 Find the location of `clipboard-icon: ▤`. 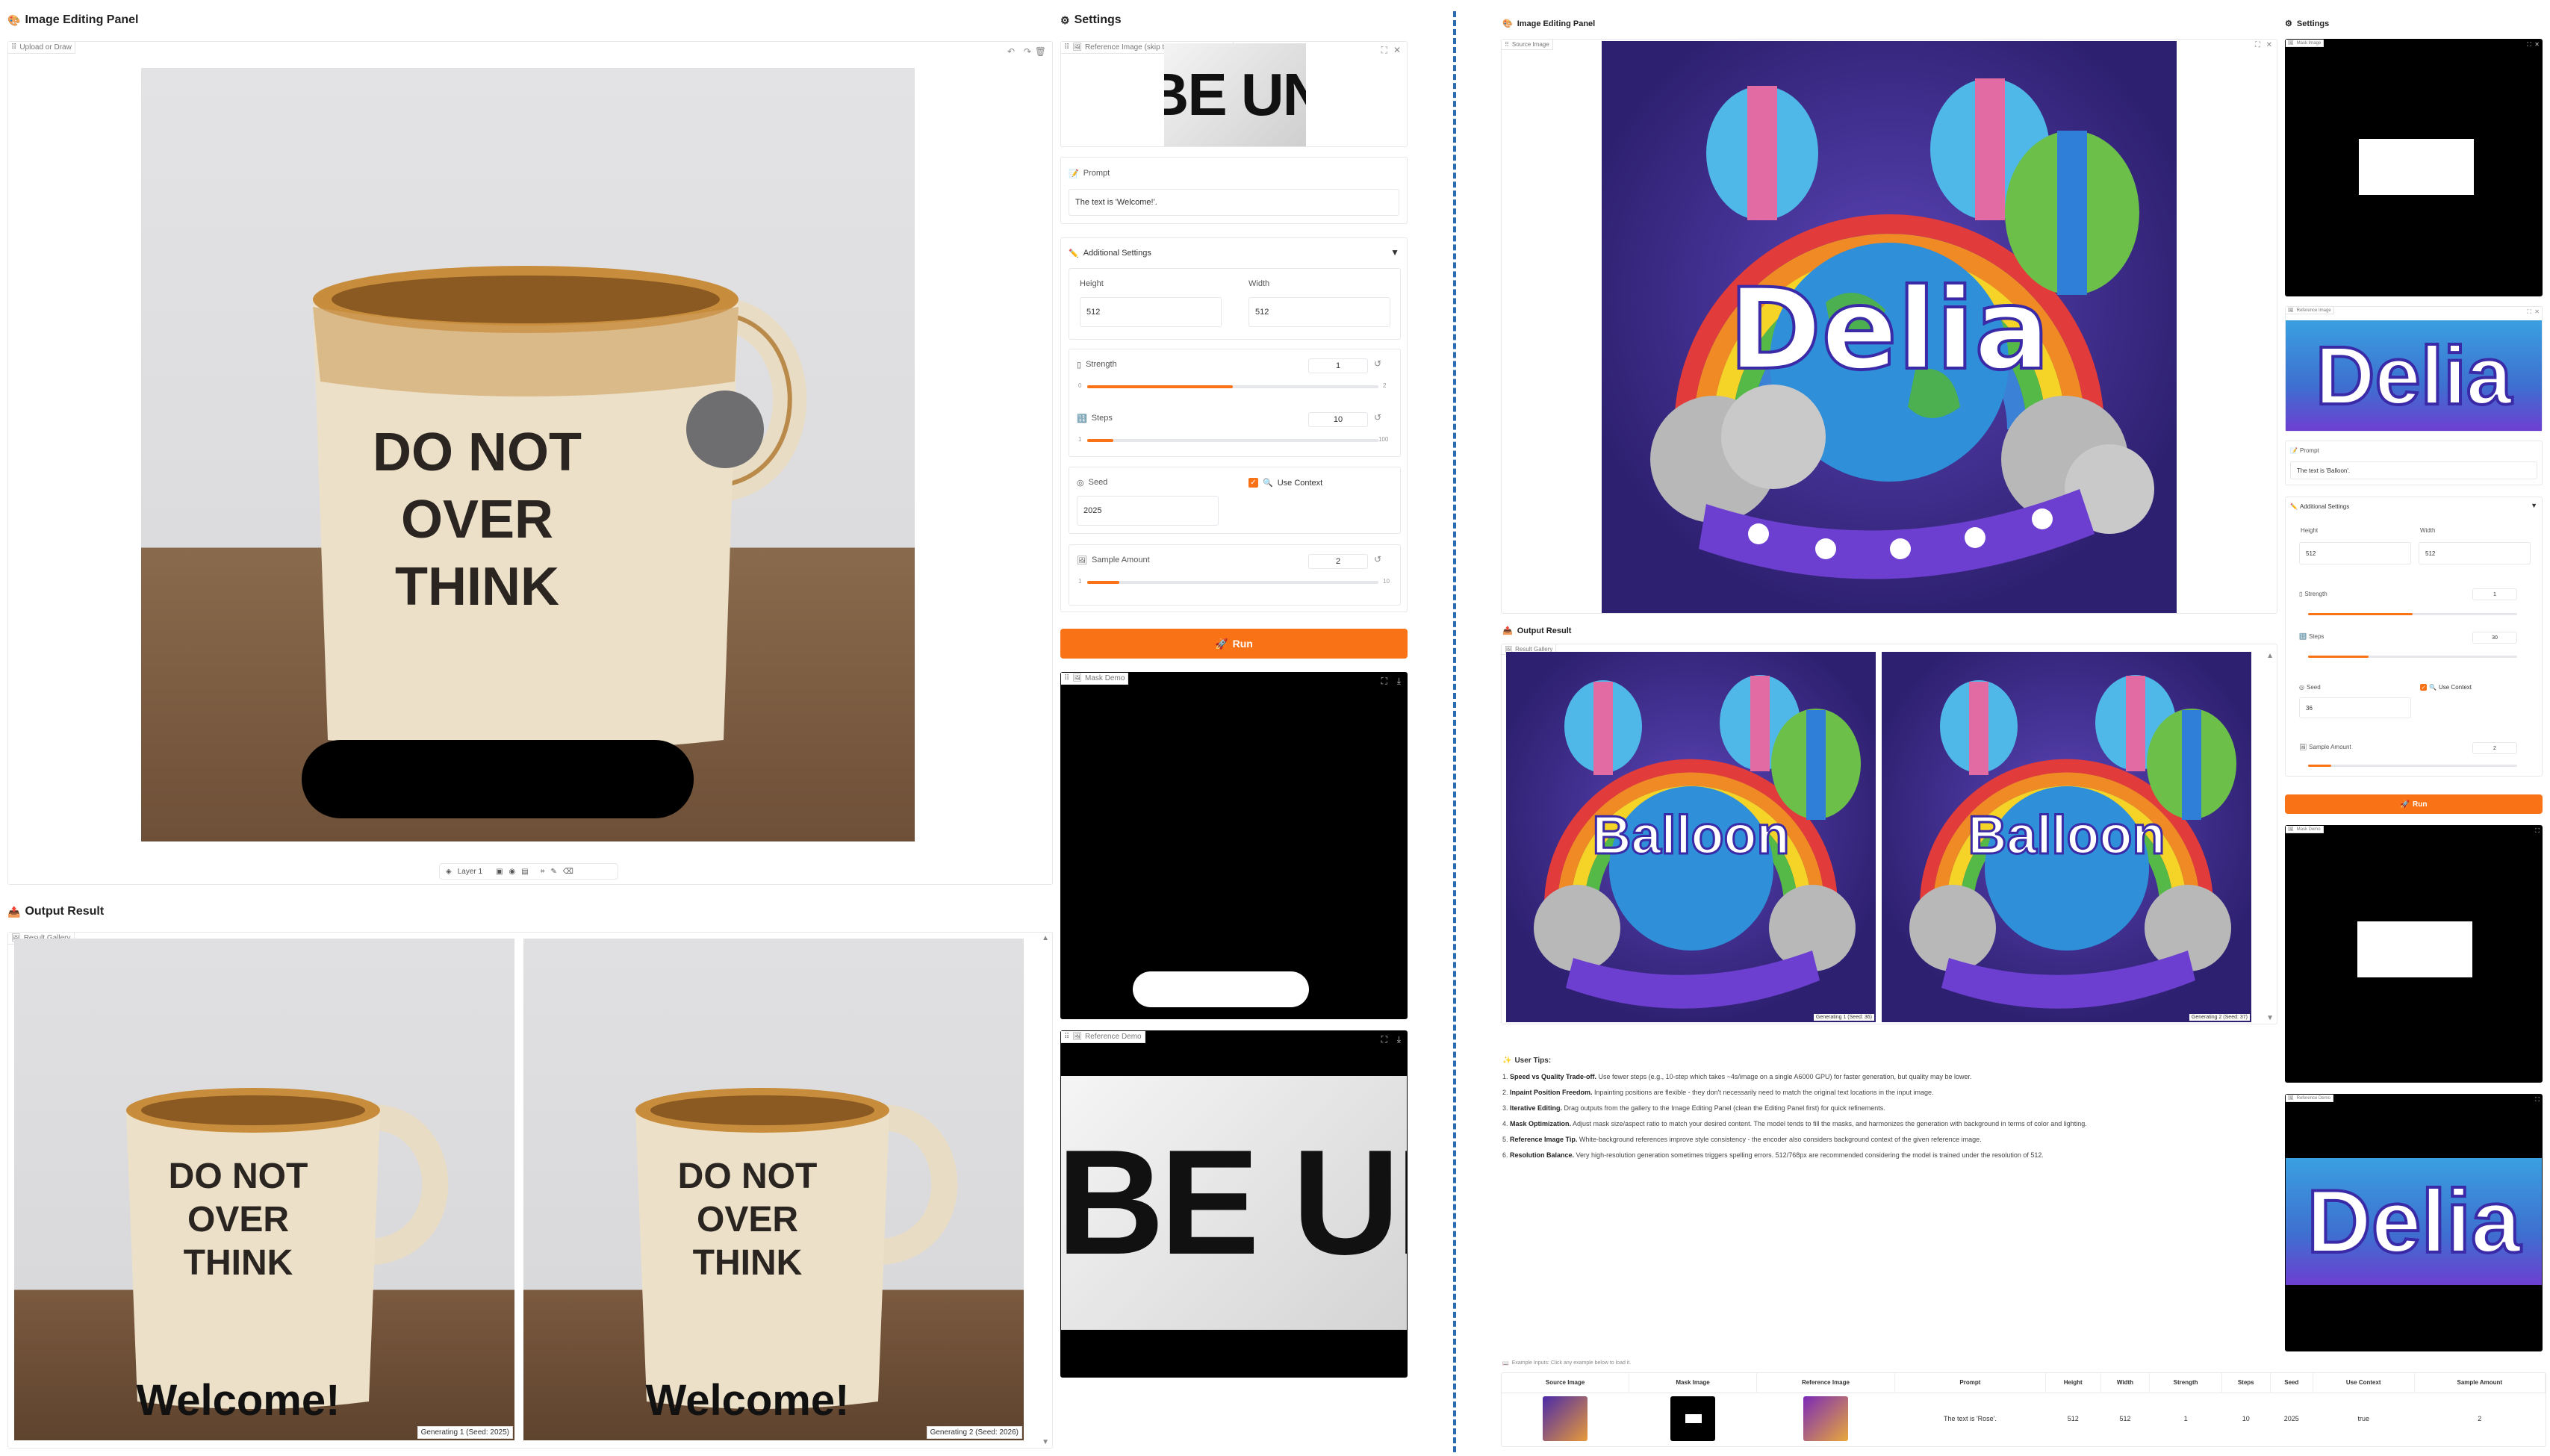

clipboard-icon: ▤ is located at coordinates (524, 872).